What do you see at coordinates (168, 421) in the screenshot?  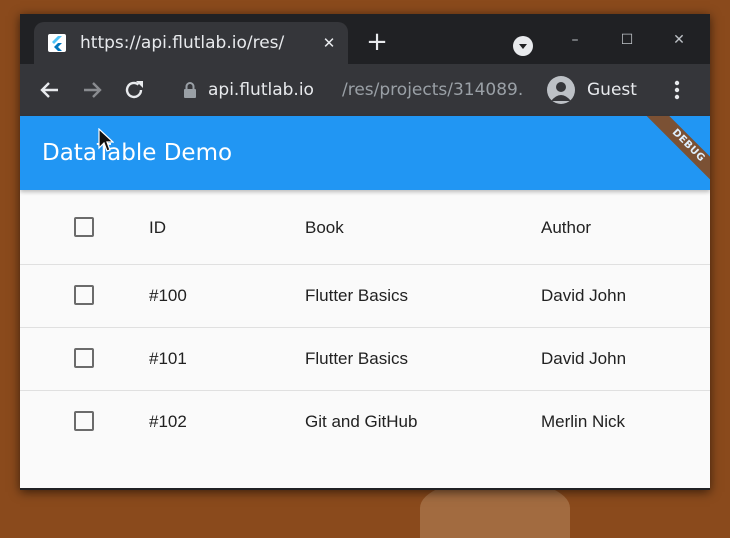 I see `cell-id: #102` at bounding box center [168, 421].